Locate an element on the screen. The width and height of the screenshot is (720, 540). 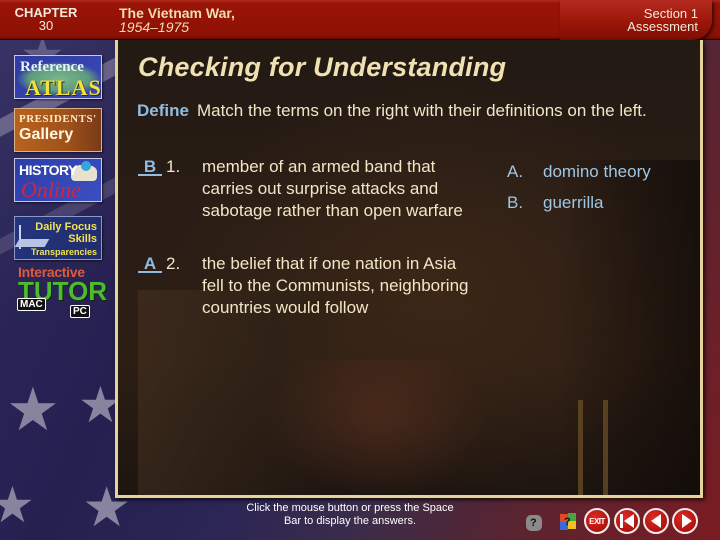
section-label: Assessment is located at coordinates (662, 26).